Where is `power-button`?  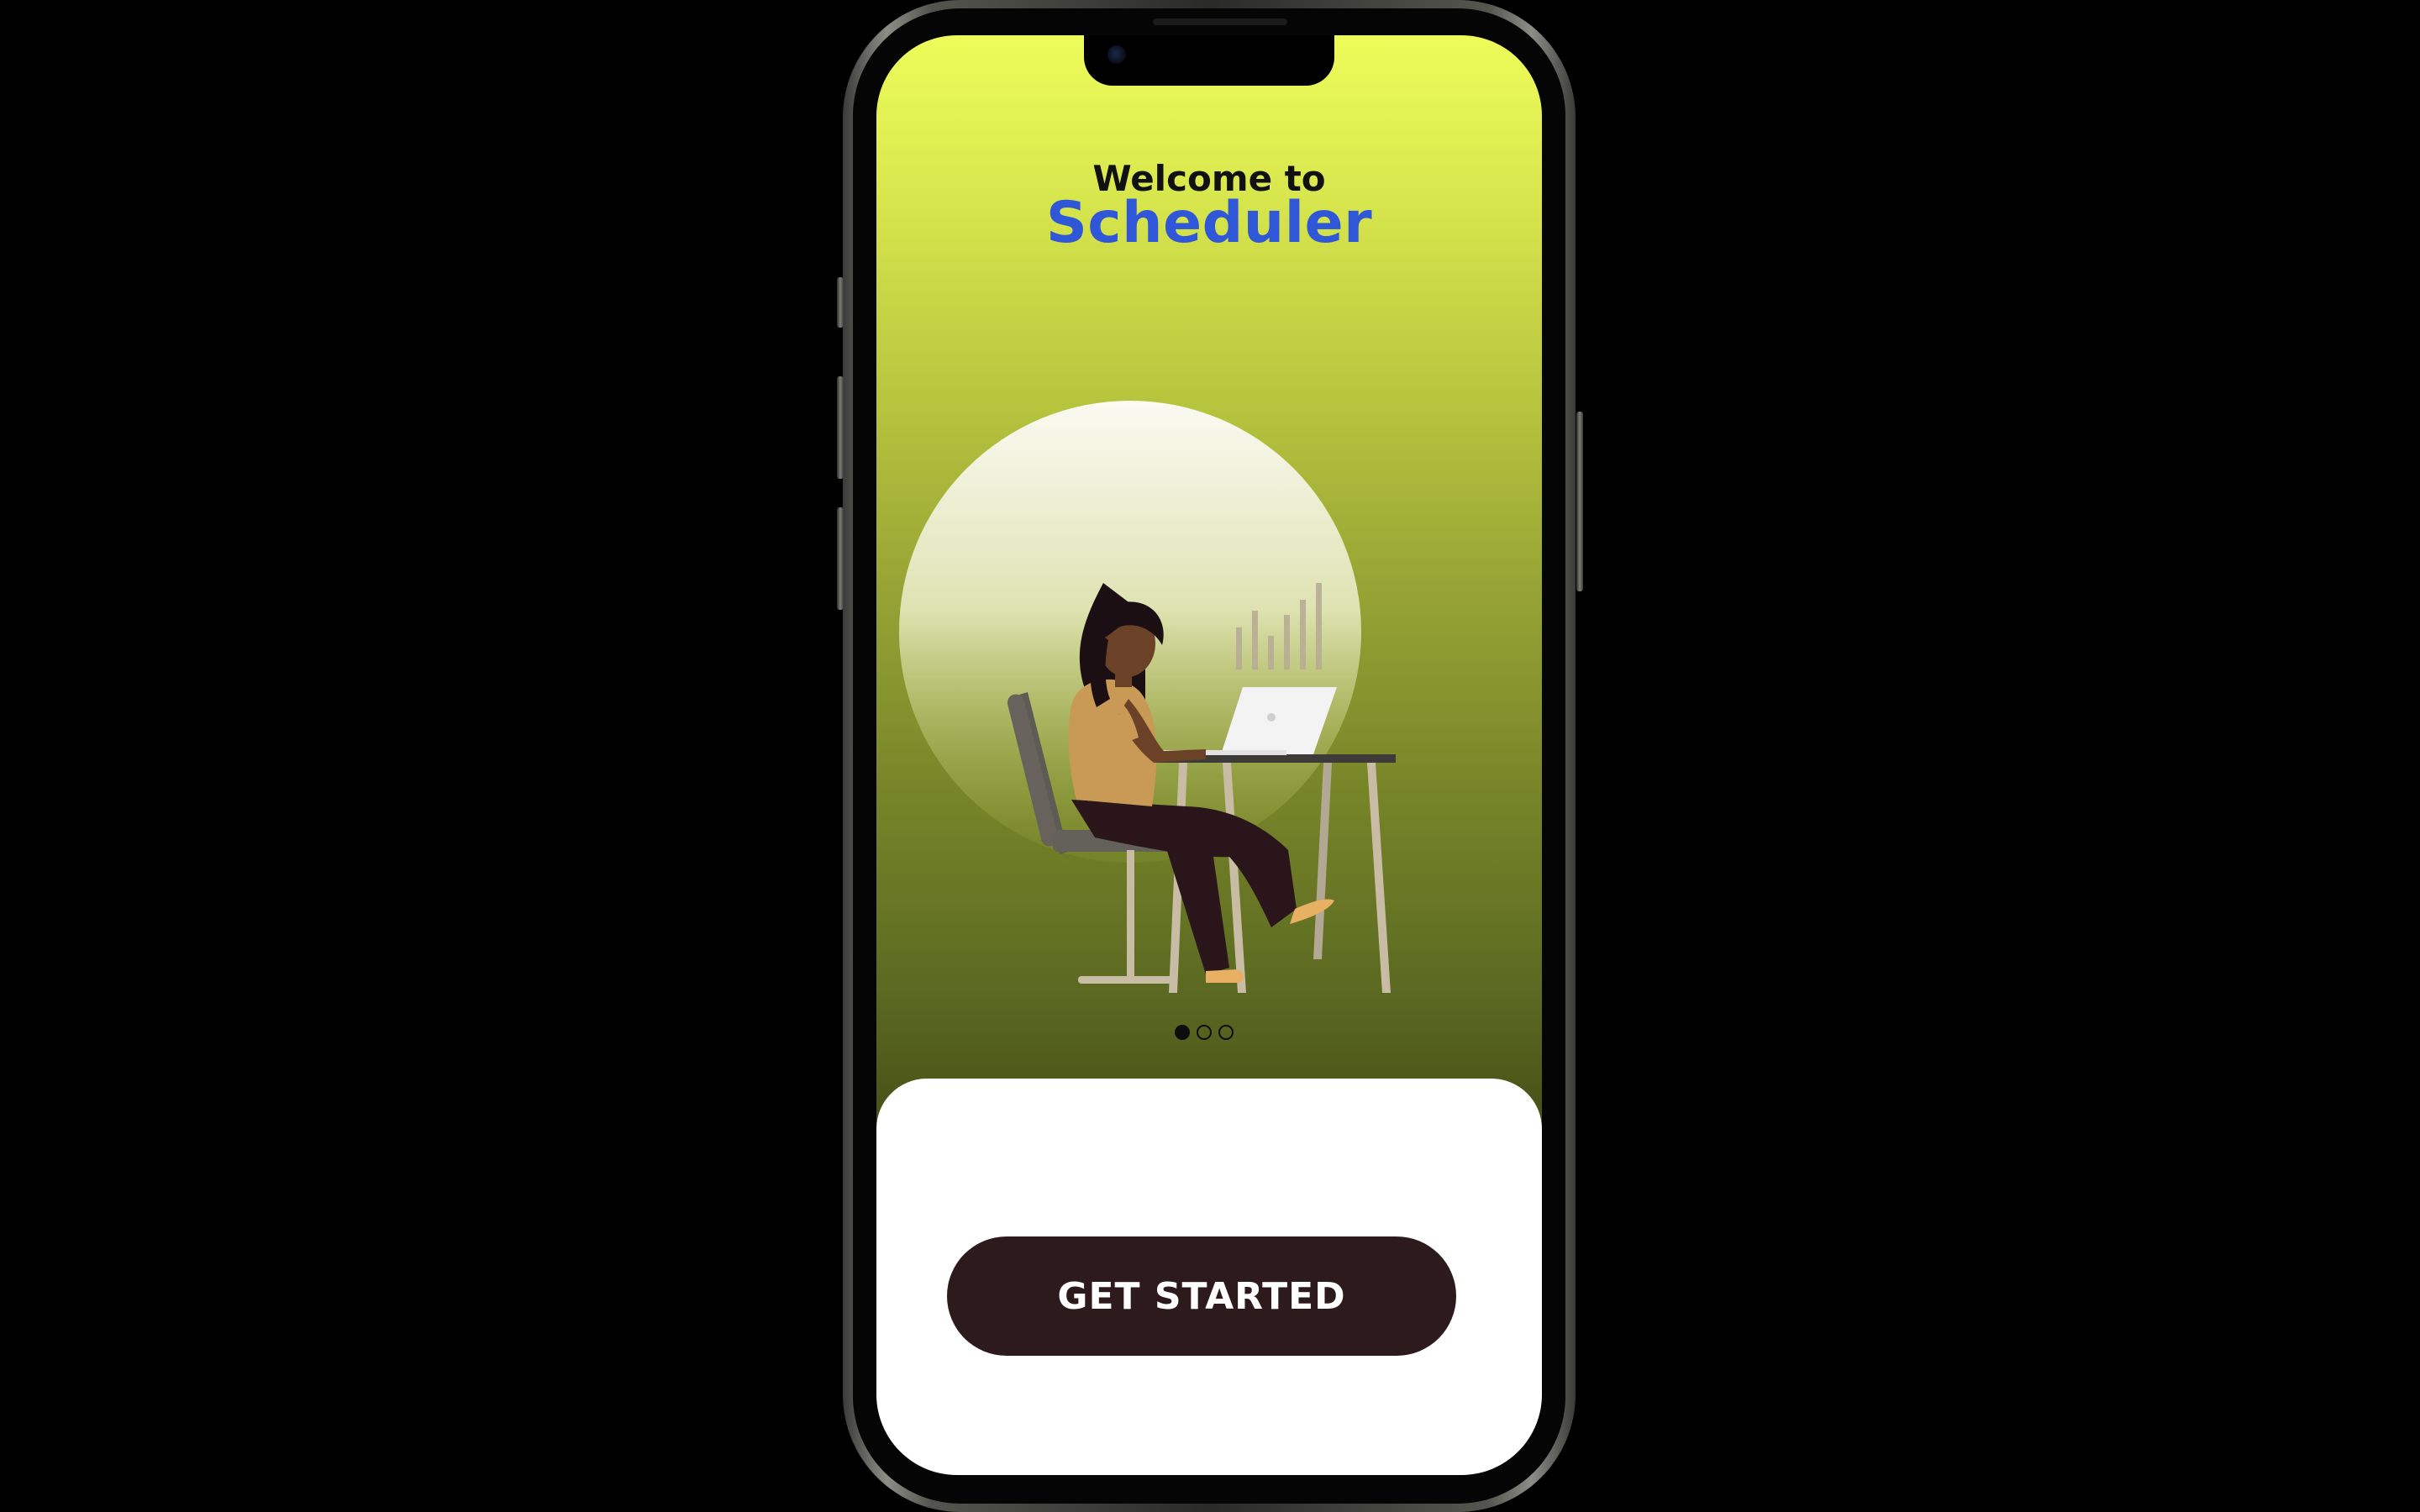 power-button is located at coordinates (1579, 501).